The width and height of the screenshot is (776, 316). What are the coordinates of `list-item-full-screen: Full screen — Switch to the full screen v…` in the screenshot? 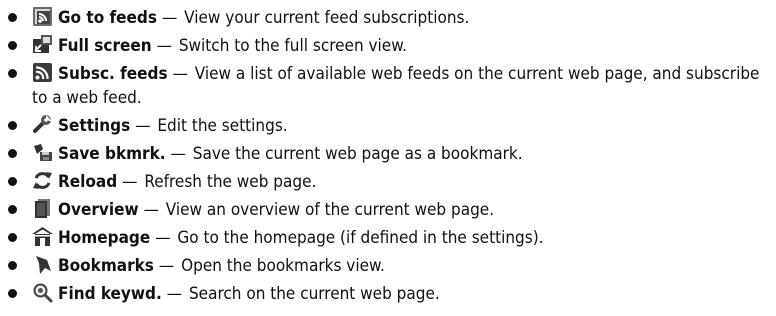 It's located at (392, 46).